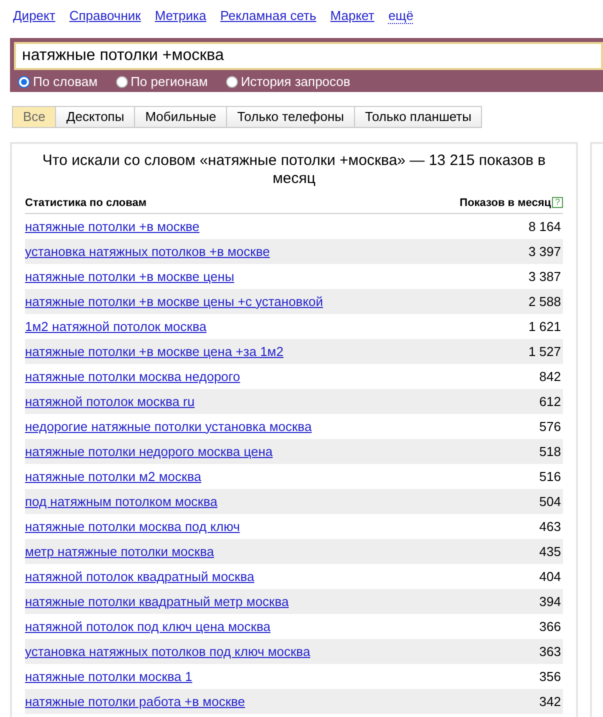  Describe the element at coordinates (34, 19) in the screenshot. I see `nav-link: Директ` at that location.